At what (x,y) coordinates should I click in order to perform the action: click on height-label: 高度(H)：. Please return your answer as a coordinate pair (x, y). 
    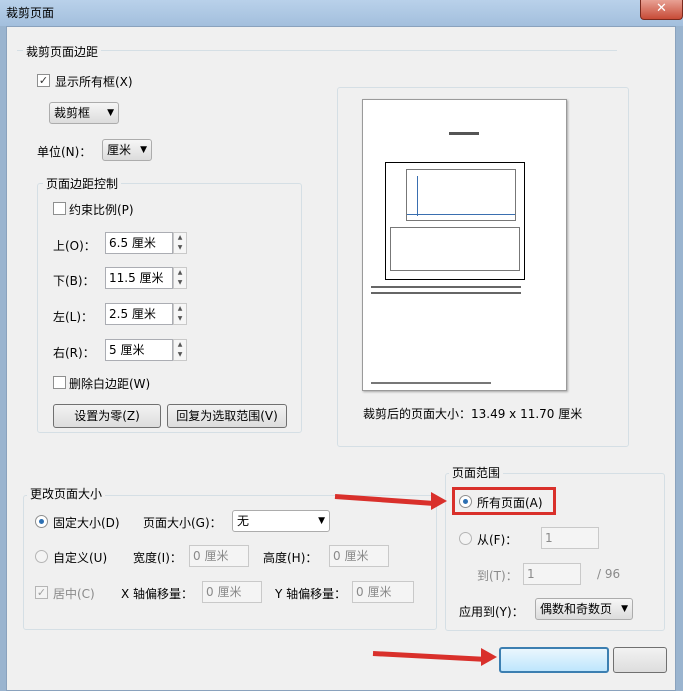
    Looking at the image, I should click on (290, 558).